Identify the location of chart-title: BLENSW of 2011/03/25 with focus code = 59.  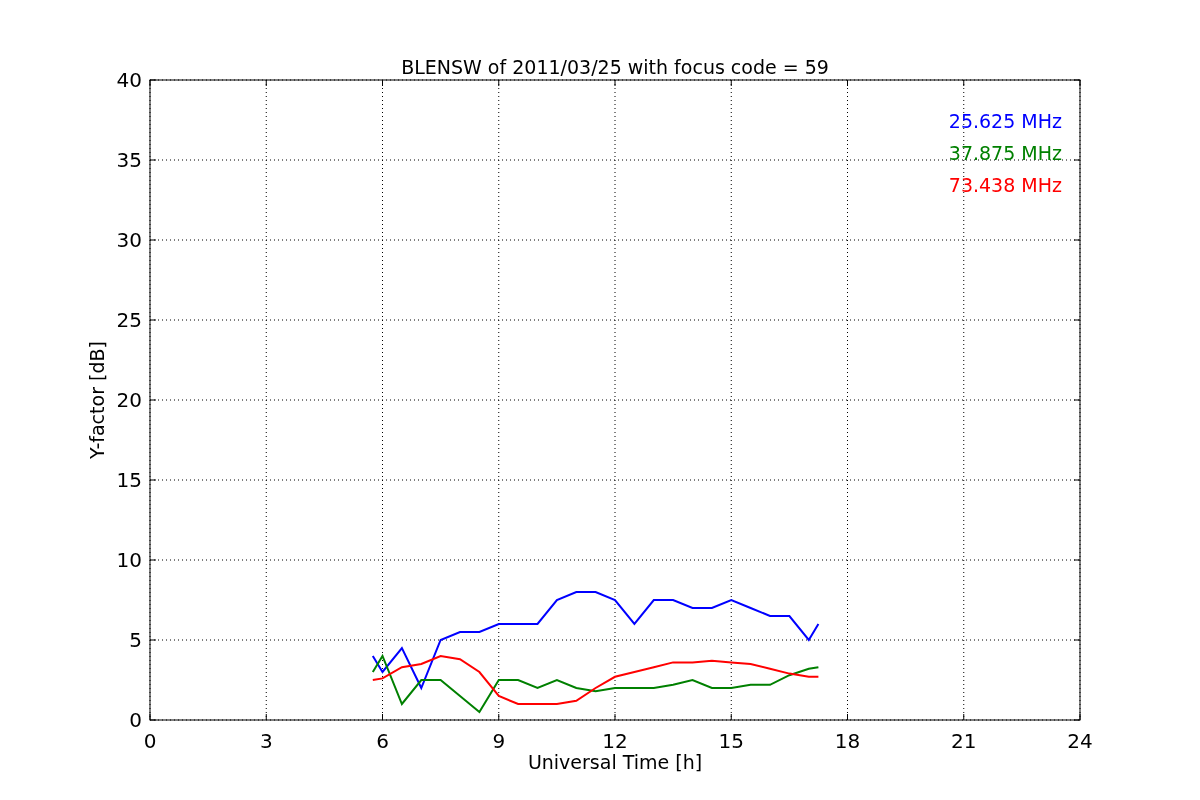
(615, 67).